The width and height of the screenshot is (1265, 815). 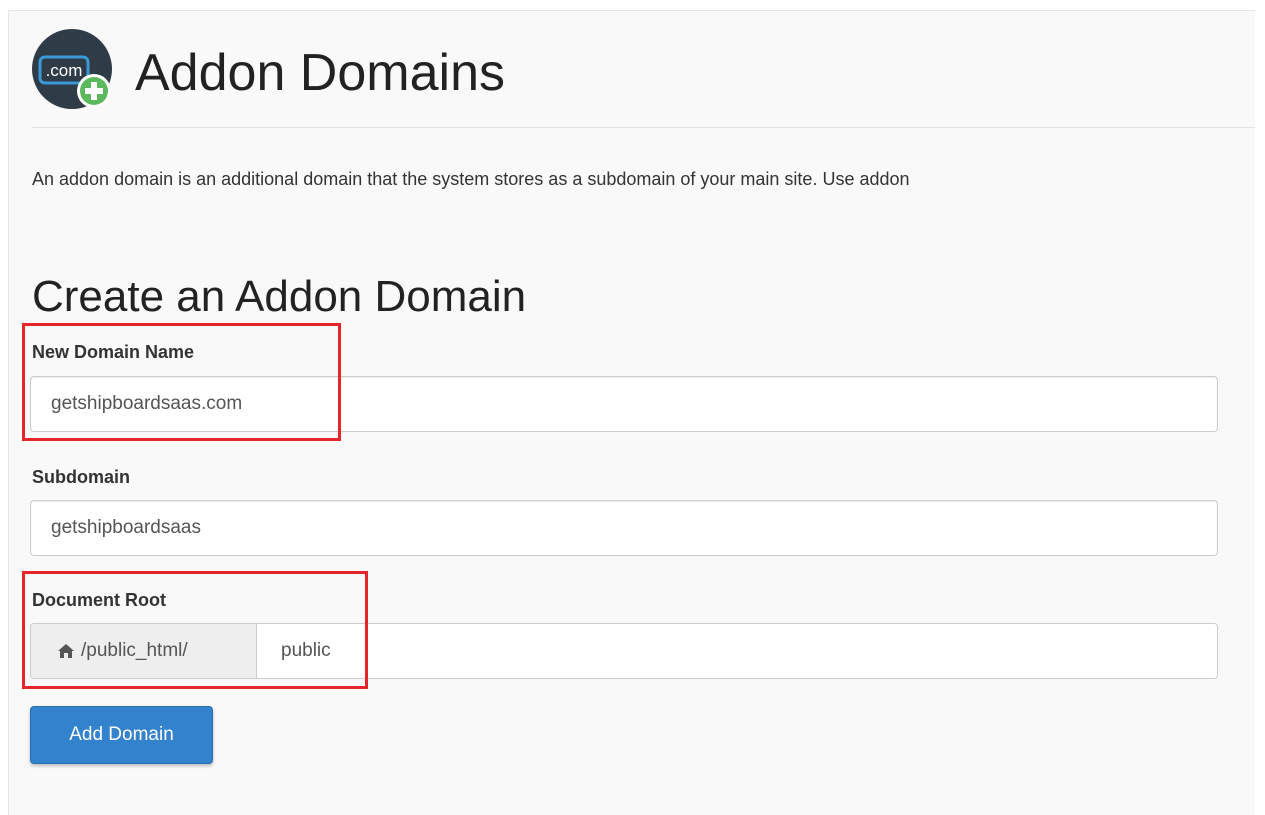 I want to click on document-root-group: /public_html/, so click(x=624, y=651).